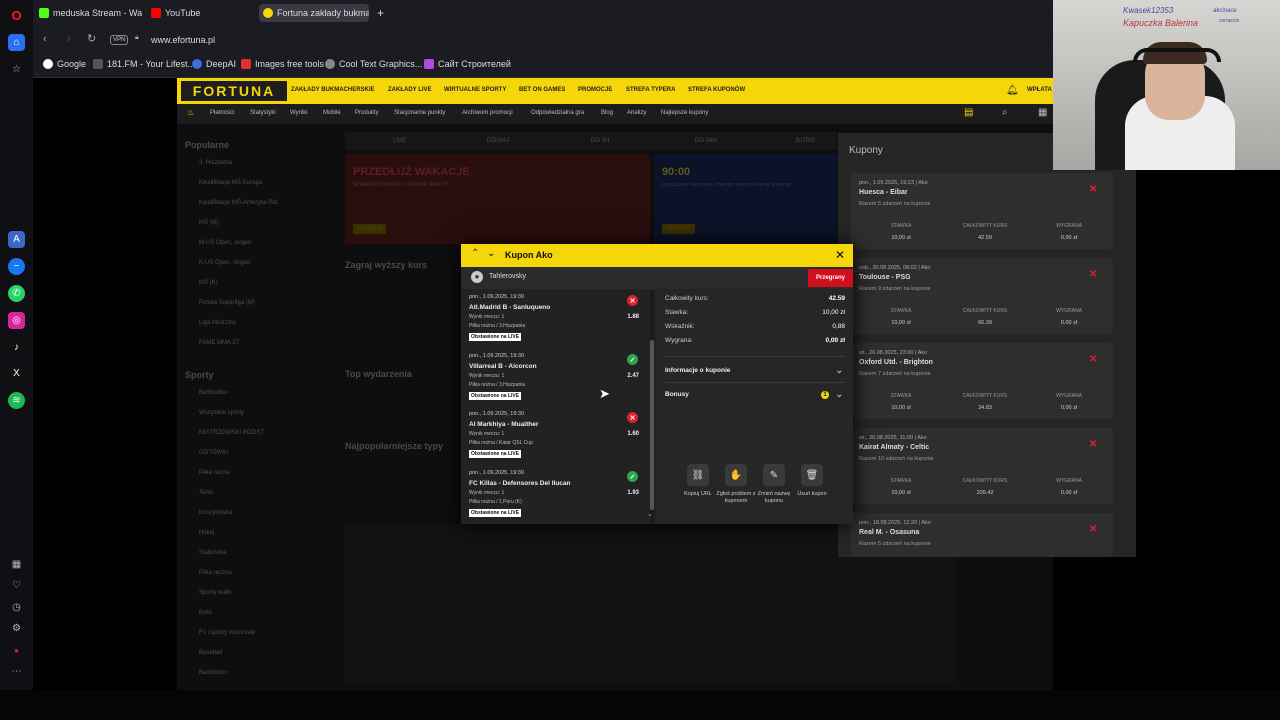 This screenshot has height=720, width=1280. I want to click on subnav-item: Wyniki, so click(299, 113).